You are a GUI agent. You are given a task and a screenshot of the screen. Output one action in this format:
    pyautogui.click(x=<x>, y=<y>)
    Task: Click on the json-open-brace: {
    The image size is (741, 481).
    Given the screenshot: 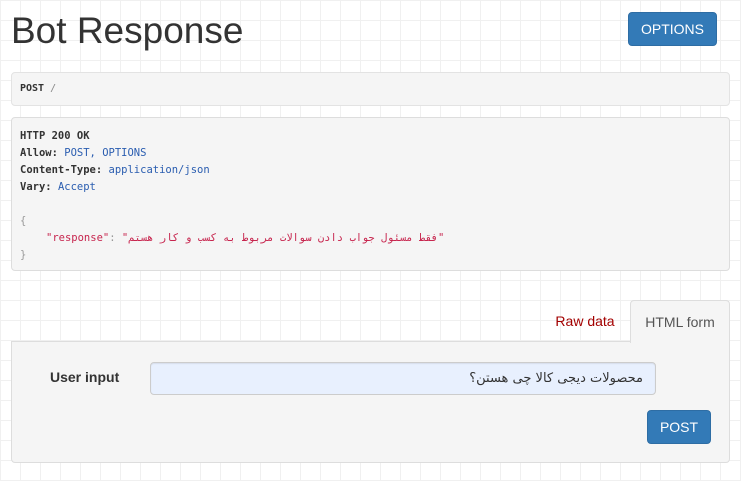 What is the action you would take?
    pyautogui.click(x=23, y=221)
    